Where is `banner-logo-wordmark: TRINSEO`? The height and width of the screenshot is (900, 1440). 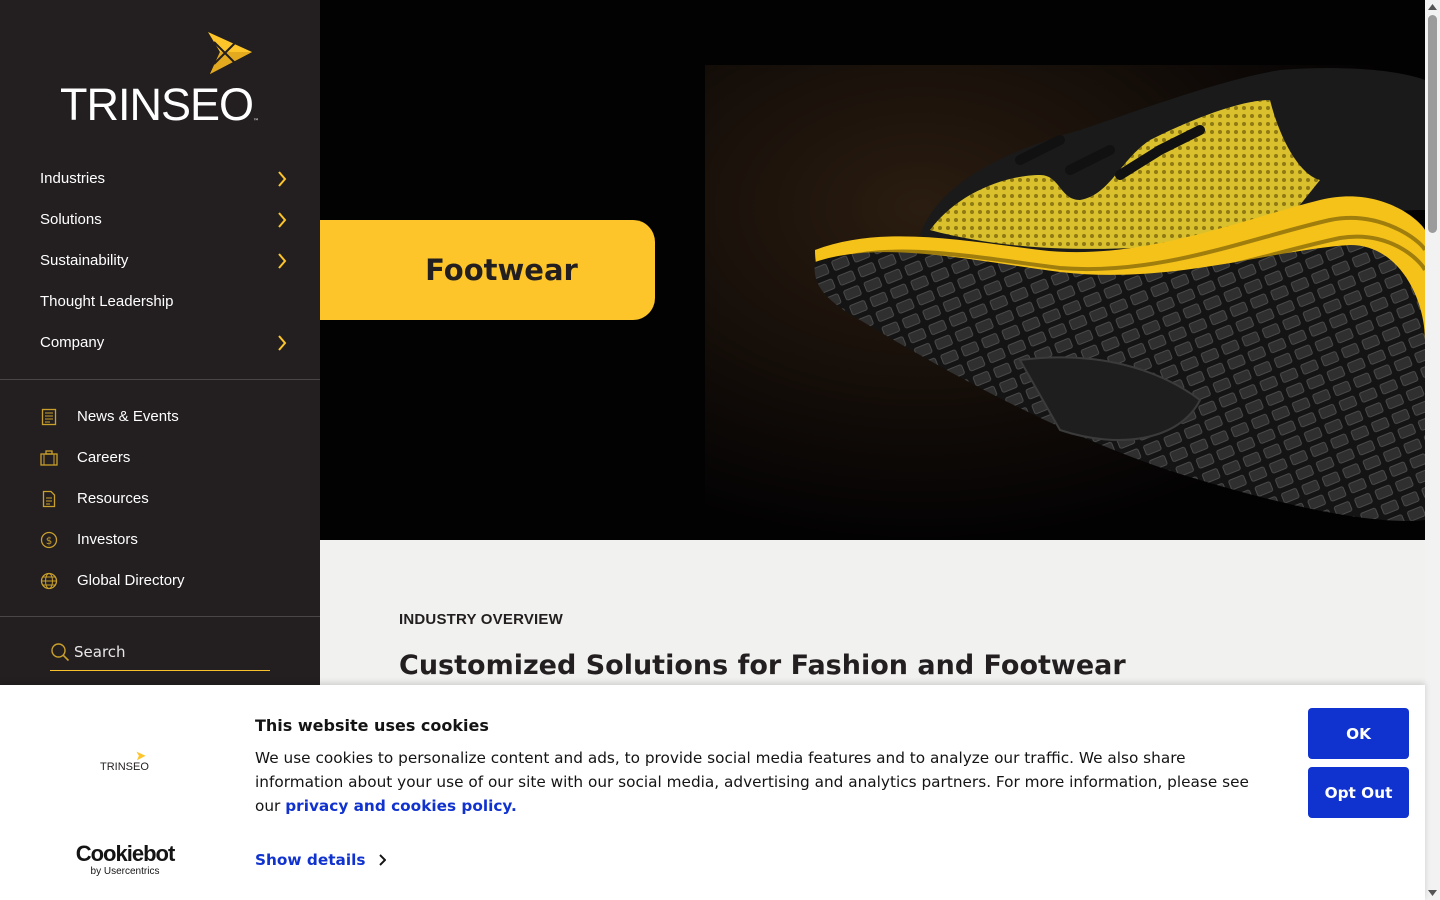
banner-logo-wordmark: TRINSEO is located at coordinates (124, 767).